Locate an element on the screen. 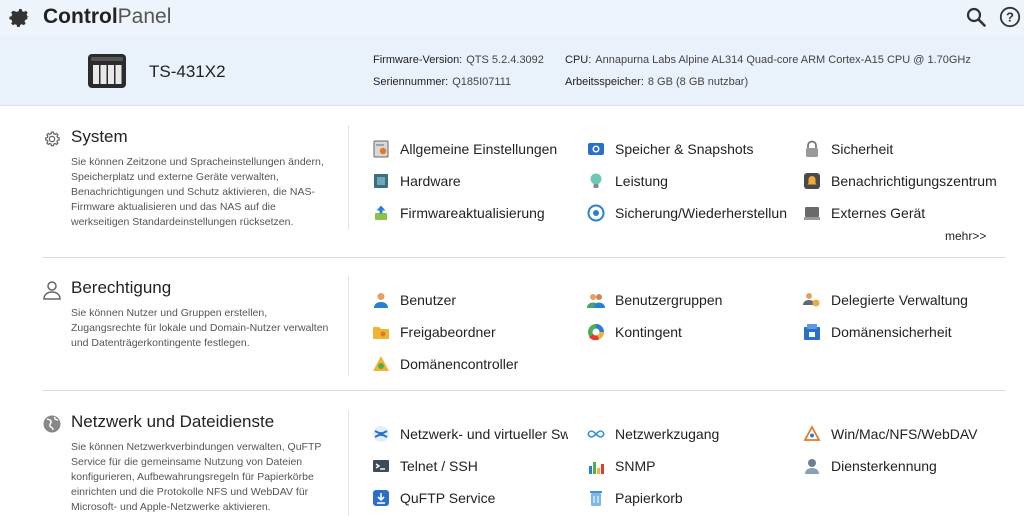 This screenshot has height=516, width=1024. item-netzwerkzugang: Netzwerkzugang is located at coordinates (653, 434).